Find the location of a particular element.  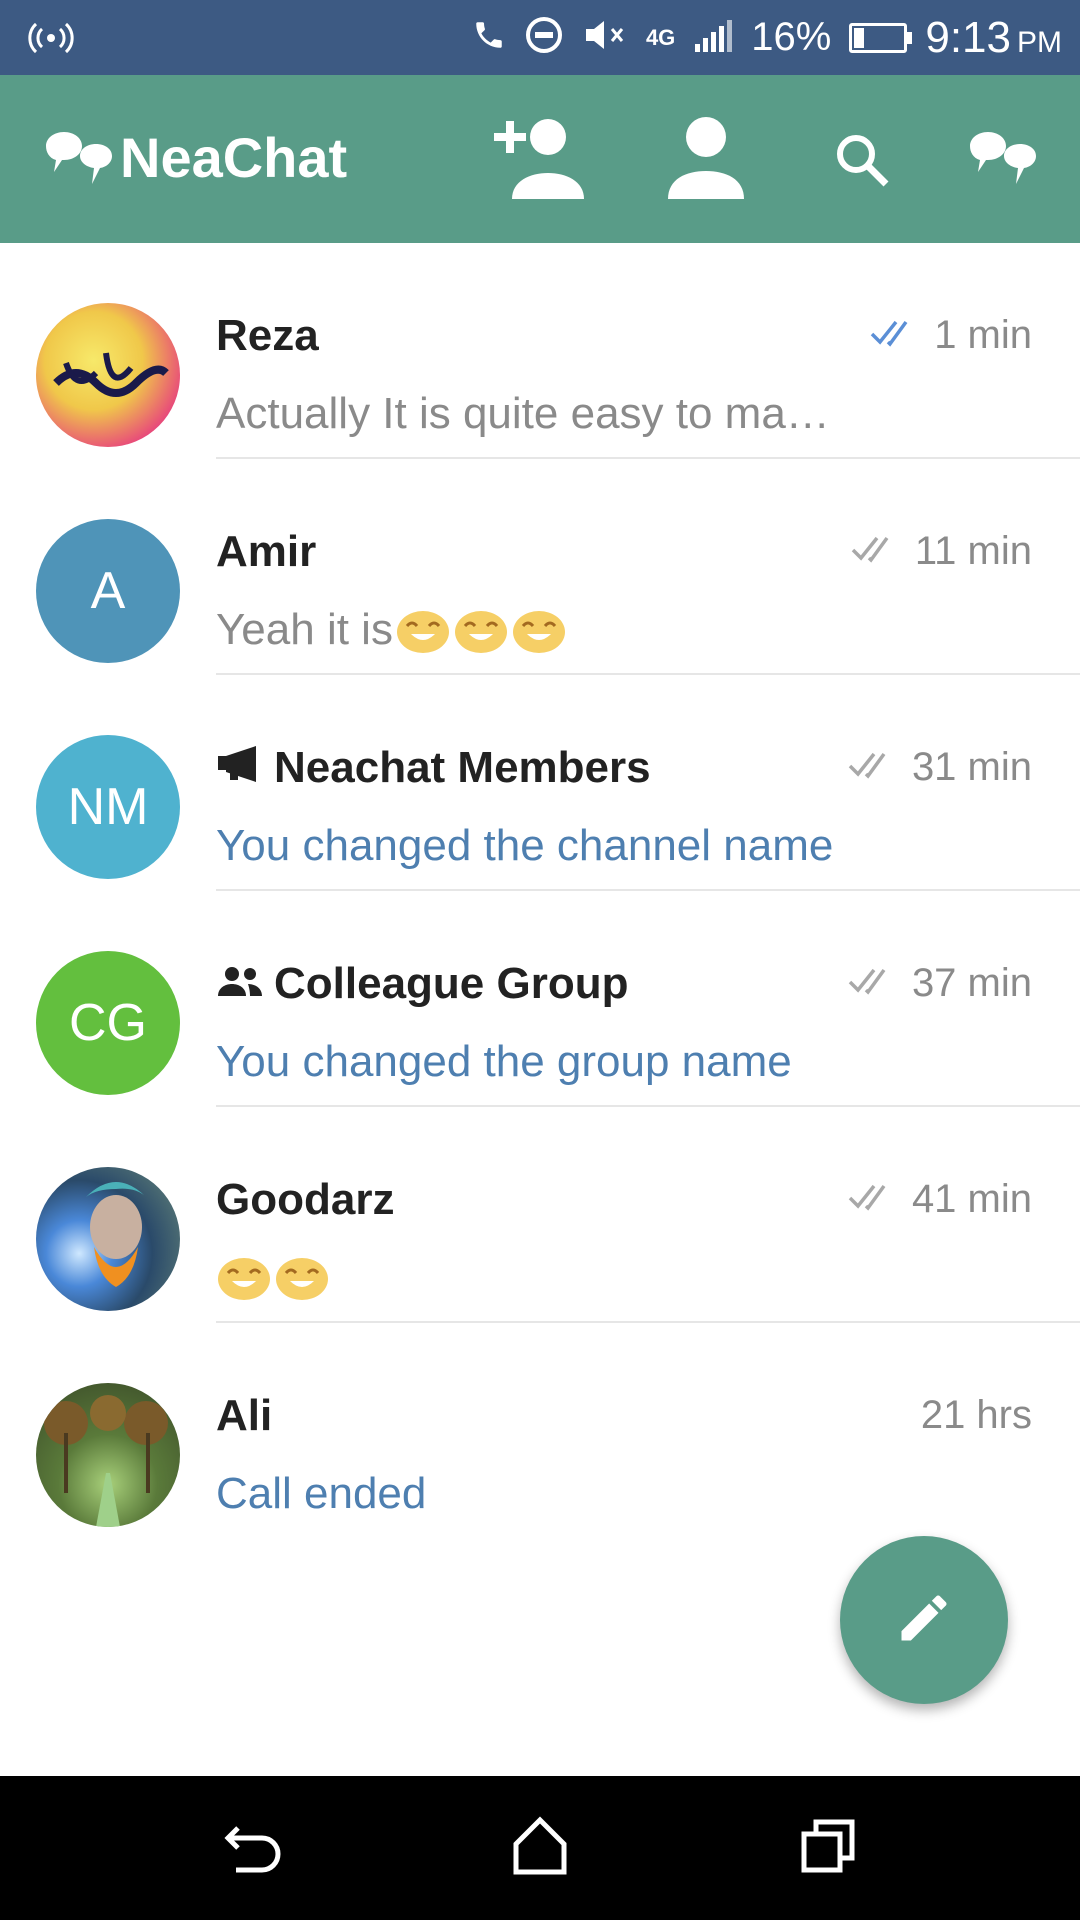

call-icon is located at coordinates (489, 37).